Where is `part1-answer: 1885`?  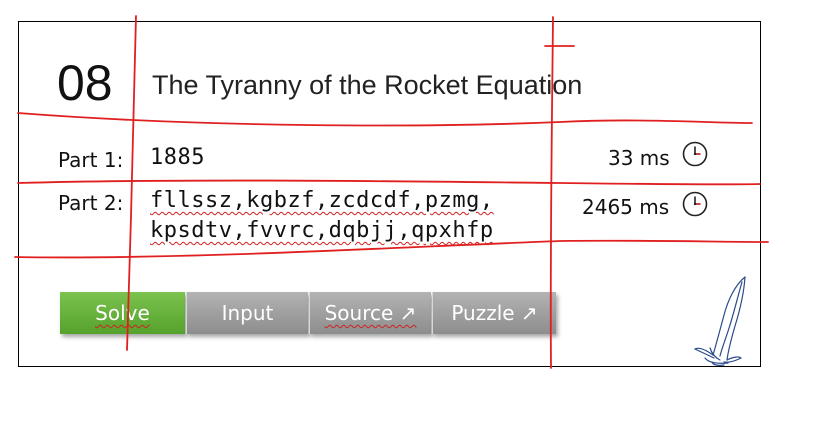
part1-answer: 1885 is located at coordinates (177, 157).